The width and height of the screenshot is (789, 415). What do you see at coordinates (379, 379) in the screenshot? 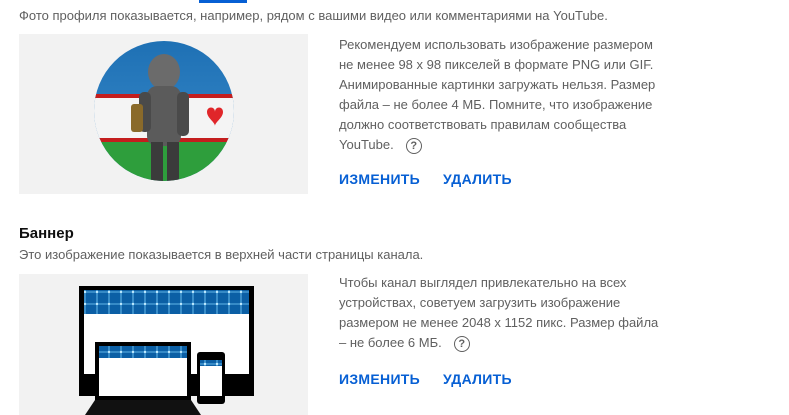
I see `change-banner-button: ИЗМЕНИТЬ` at bounding box center [379, 379].